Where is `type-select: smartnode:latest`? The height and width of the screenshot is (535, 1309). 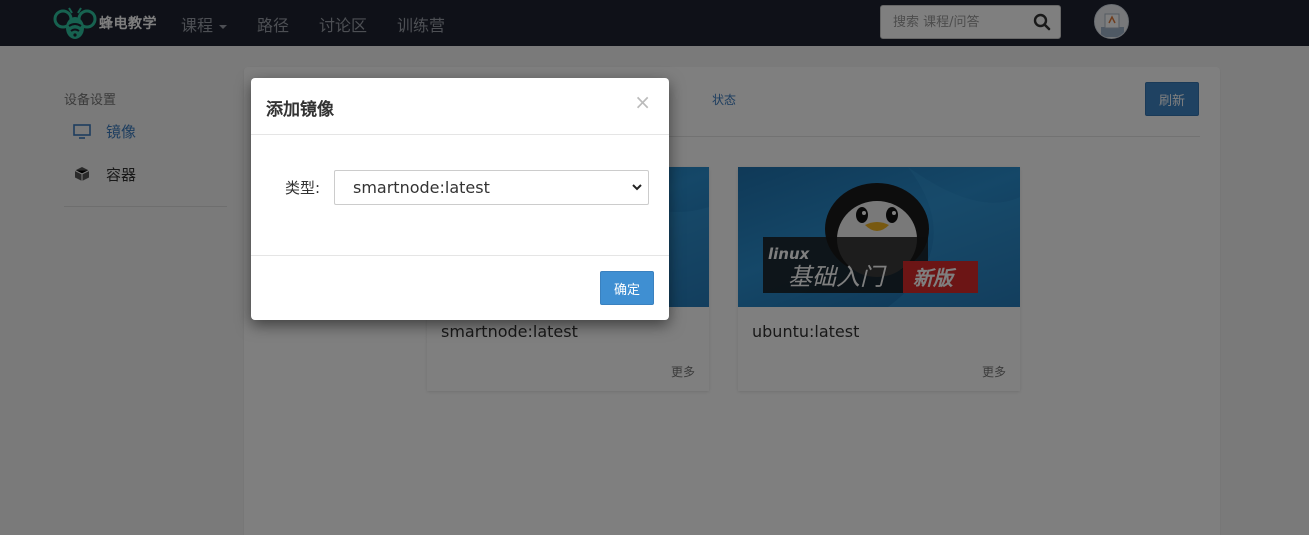 type-select: smartnode:latest is located at coordinates (491, 187).